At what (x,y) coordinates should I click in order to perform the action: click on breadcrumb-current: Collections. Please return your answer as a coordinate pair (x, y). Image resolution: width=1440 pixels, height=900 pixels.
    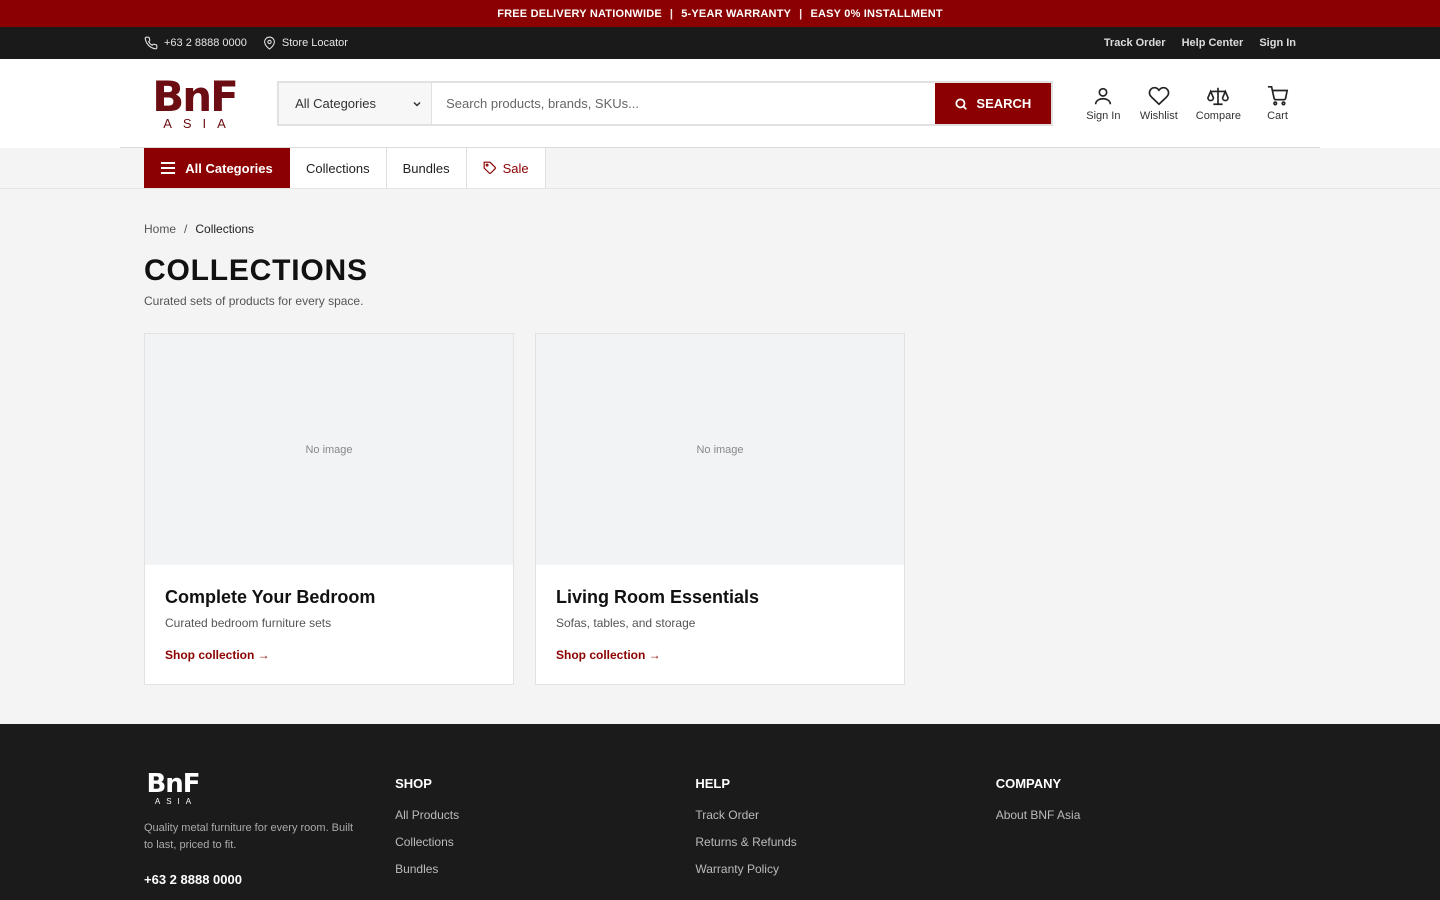
    Looking at the image, I should click on (225, 229).